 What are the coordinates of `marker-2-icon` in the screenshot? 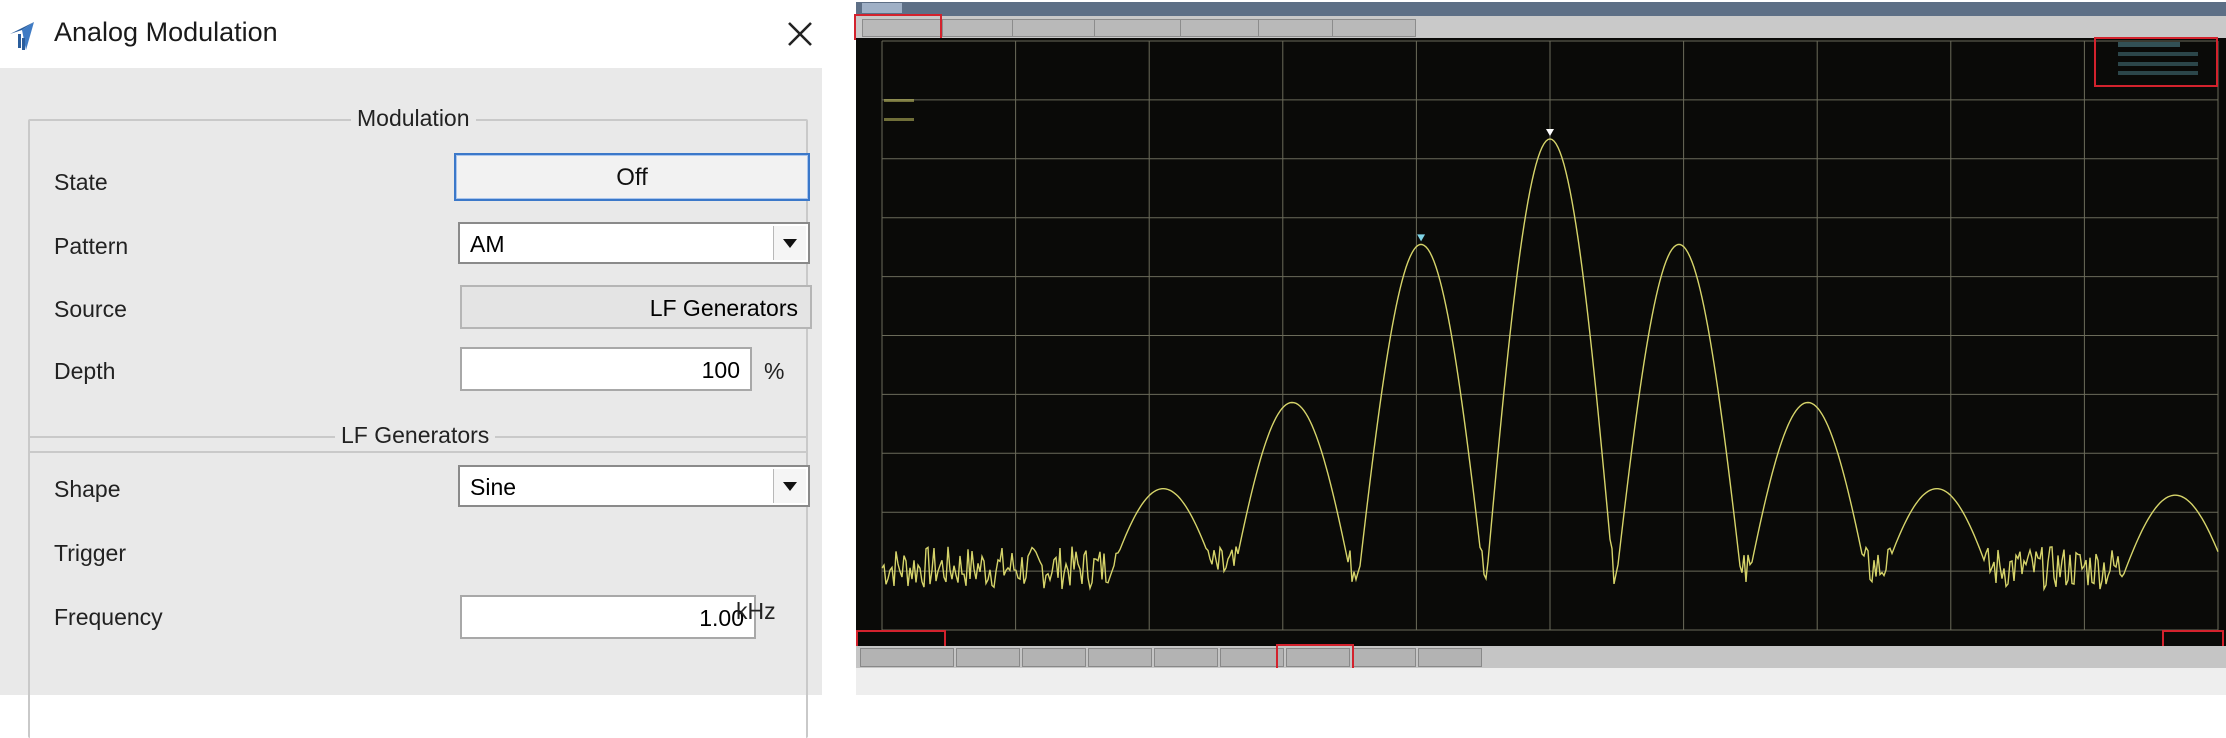 It's located at (1550, 132).